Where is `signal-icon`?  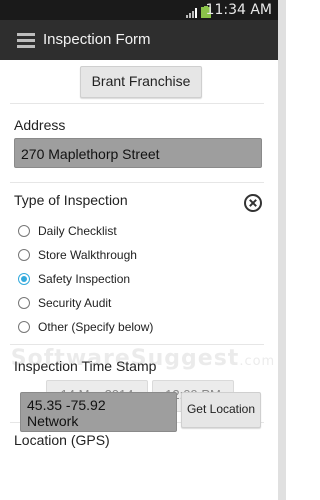 signal-icon is located at coordinates (191, 13).